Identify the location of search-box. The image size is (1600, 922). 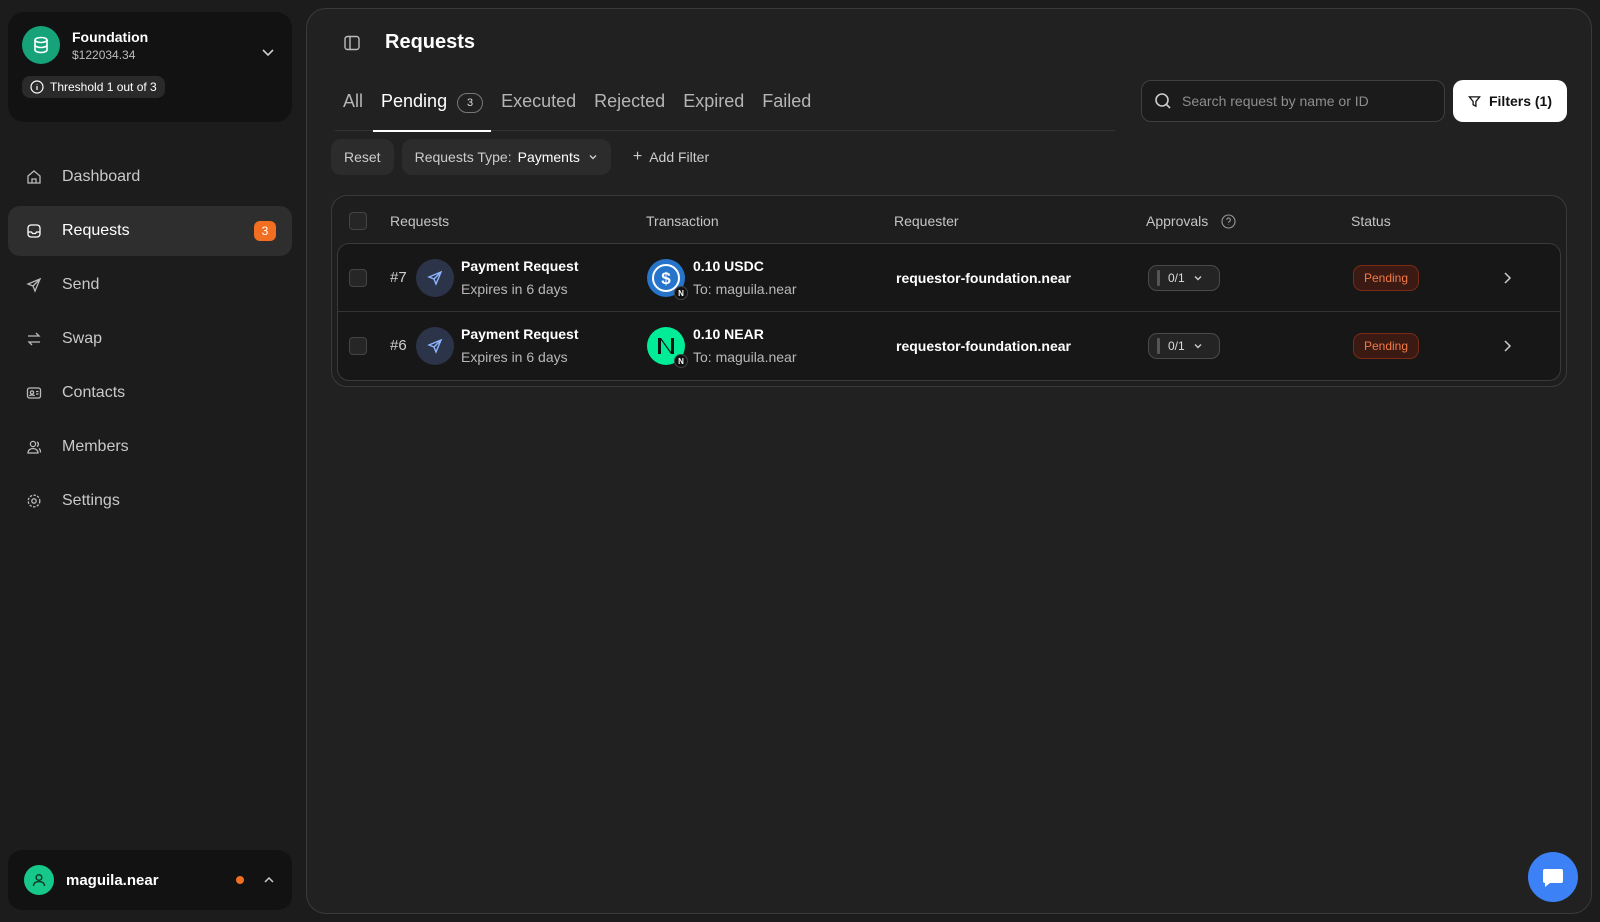
(1293, 101).